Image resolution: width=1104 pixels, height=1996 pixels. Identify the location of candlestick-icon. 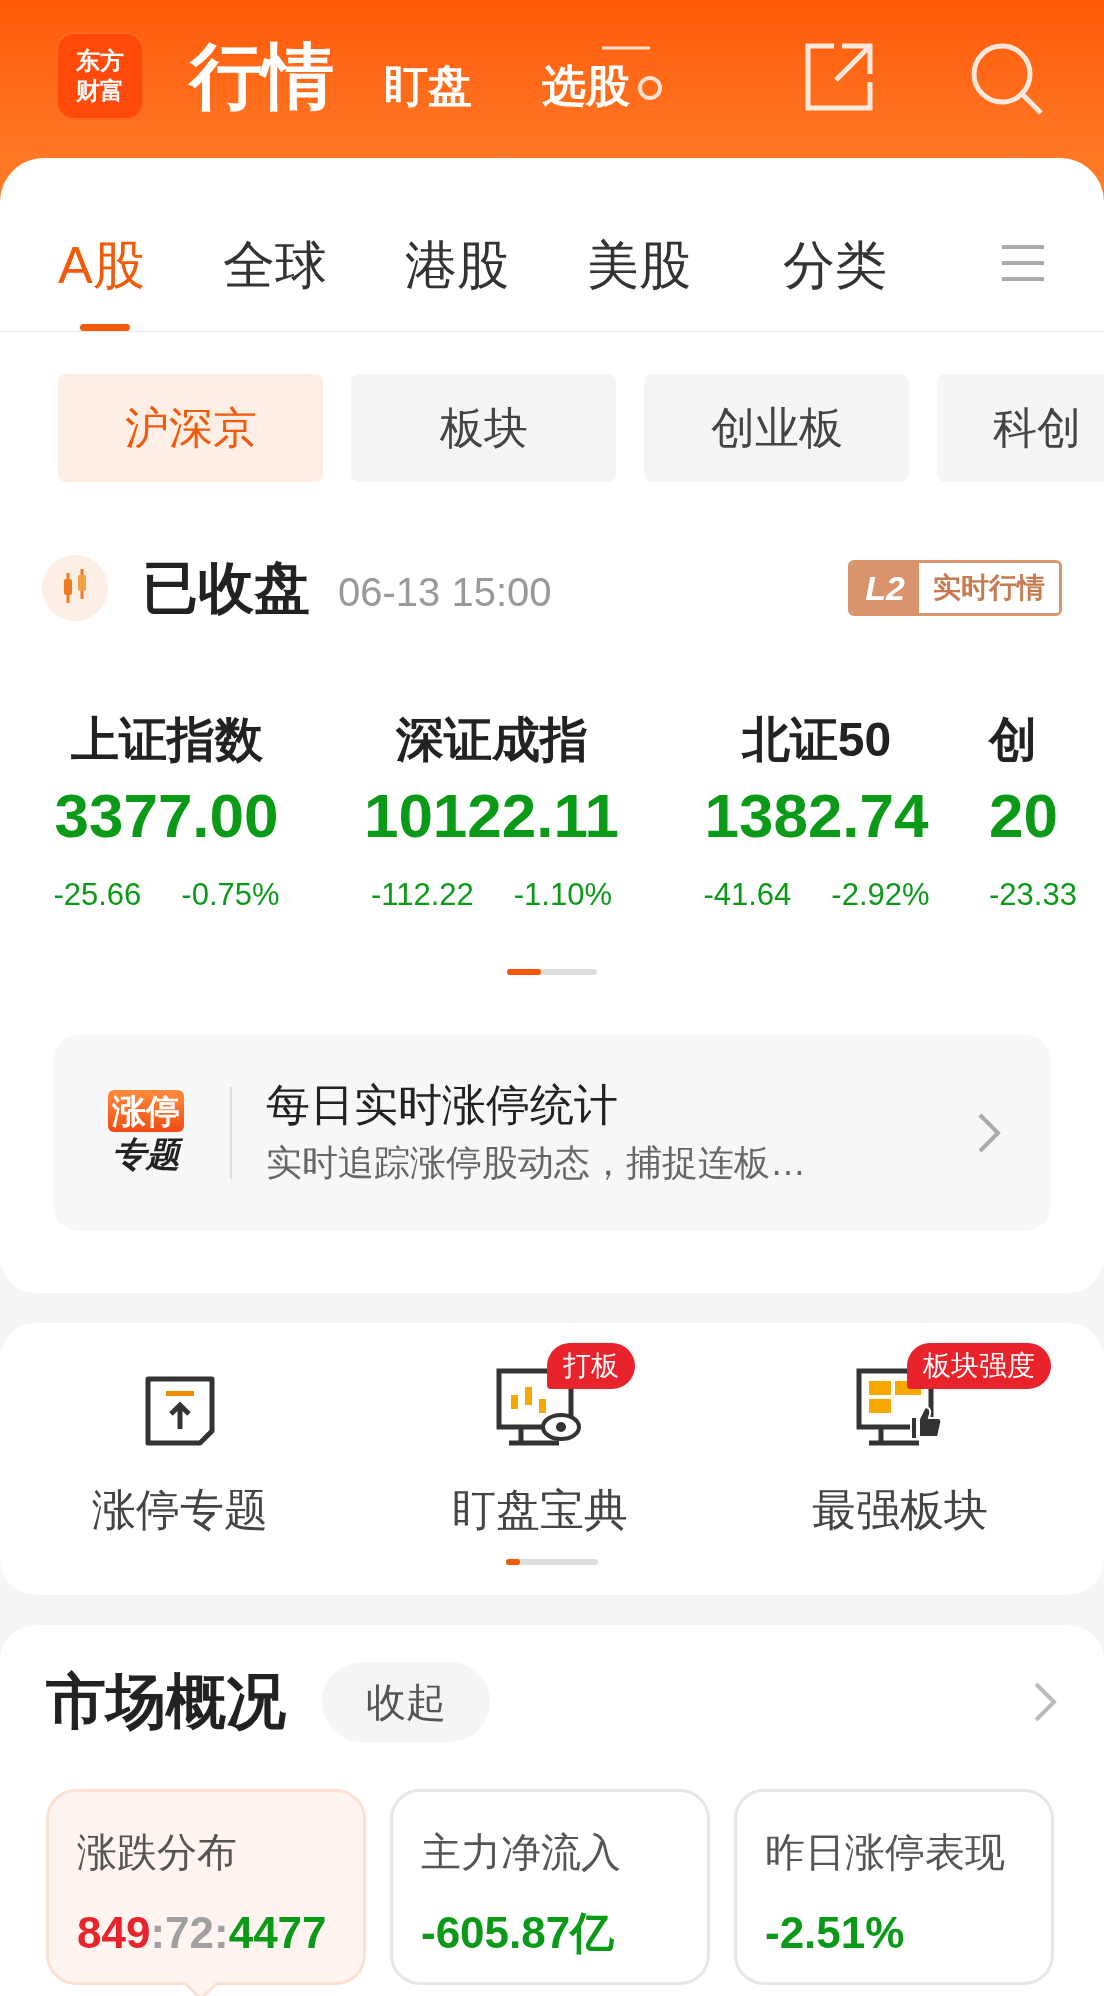
(75, 588).